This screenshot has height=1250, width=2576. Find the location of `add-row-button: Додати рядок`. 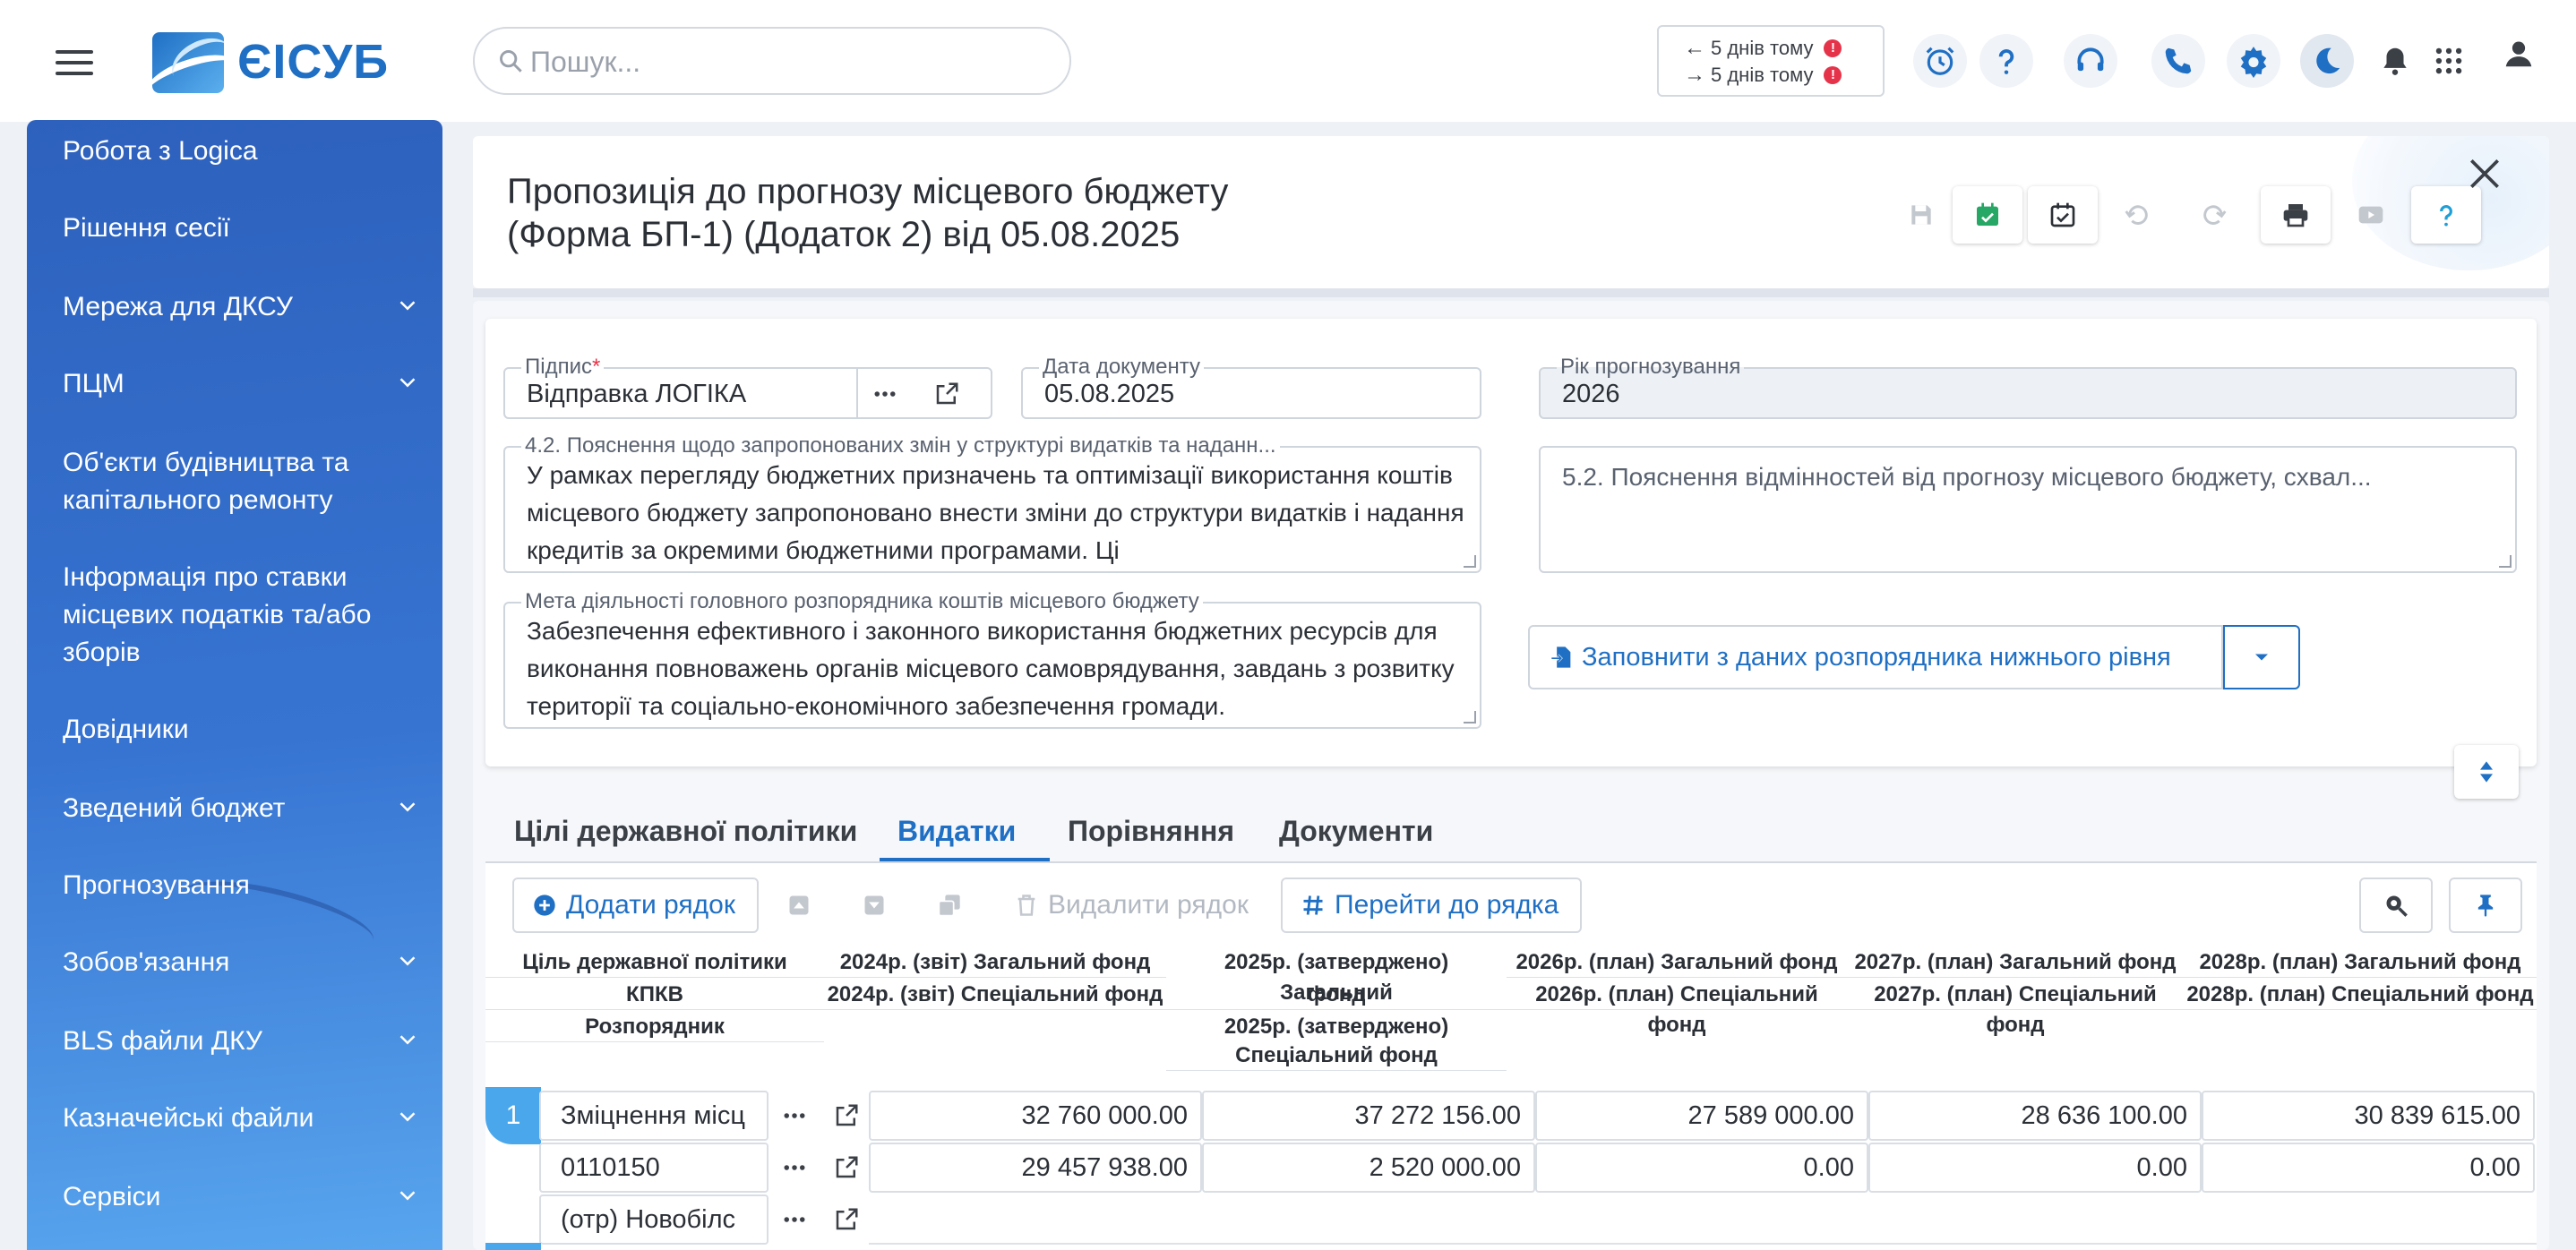

add-row-button: Додати рядок is located at coordinates (635, 905).